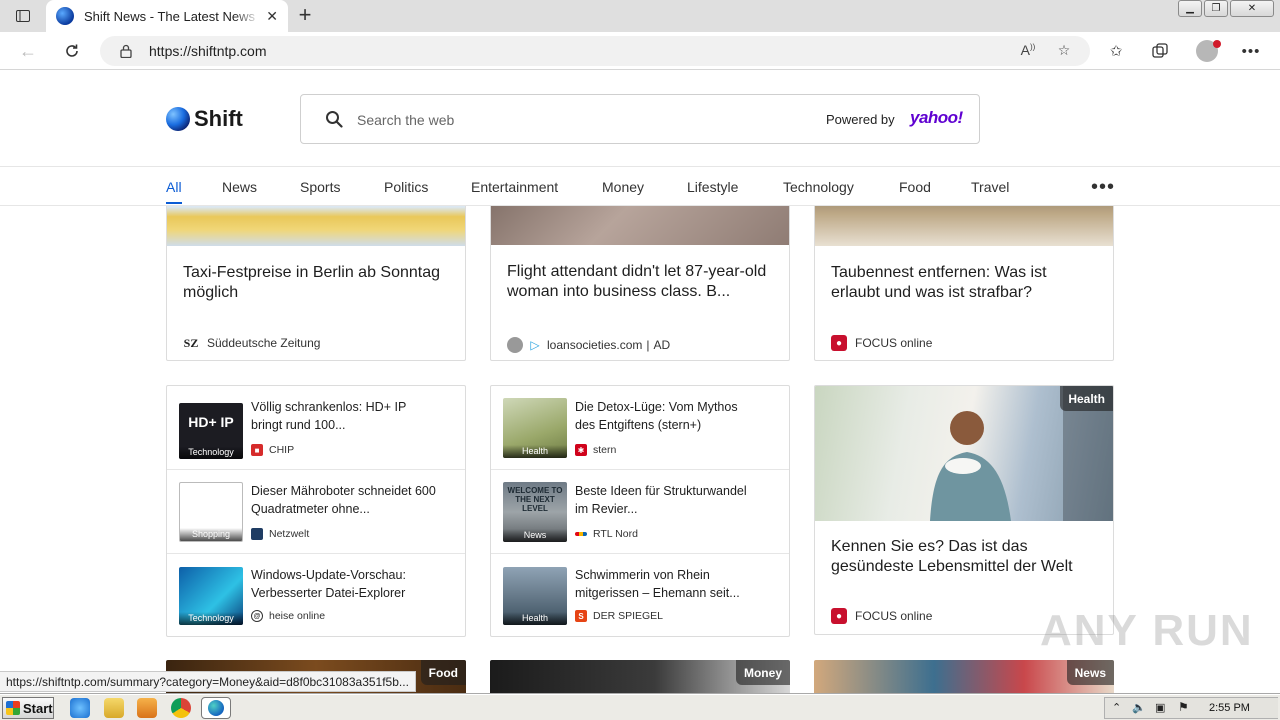 Image resolution: width=1280 pixels, height=720 pixels. Describe the element at coordinates (305, 16) in the screenshot. I see `new-tab-icon: +` at that location.